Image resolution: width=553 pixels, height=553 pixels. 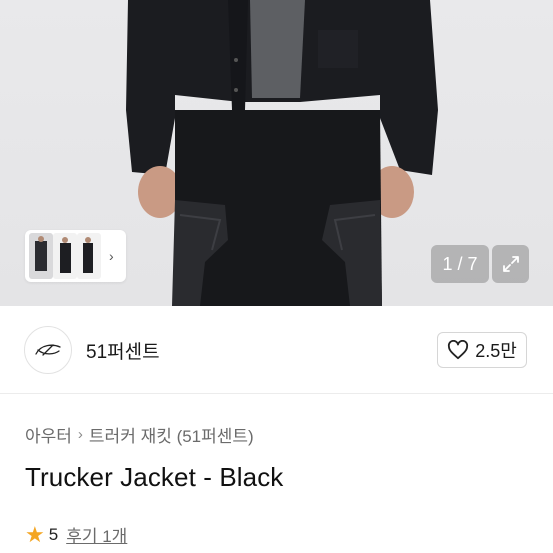 I want to click on shop-name: 51퍼센트, so click(x=123, y=350).